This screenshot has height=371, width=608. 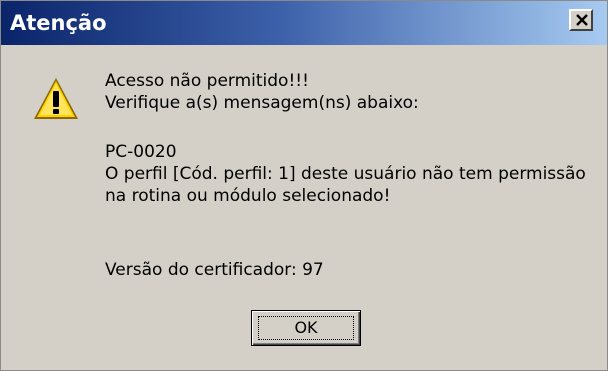 I want to click on close-icon, so click(x=582, y=20).